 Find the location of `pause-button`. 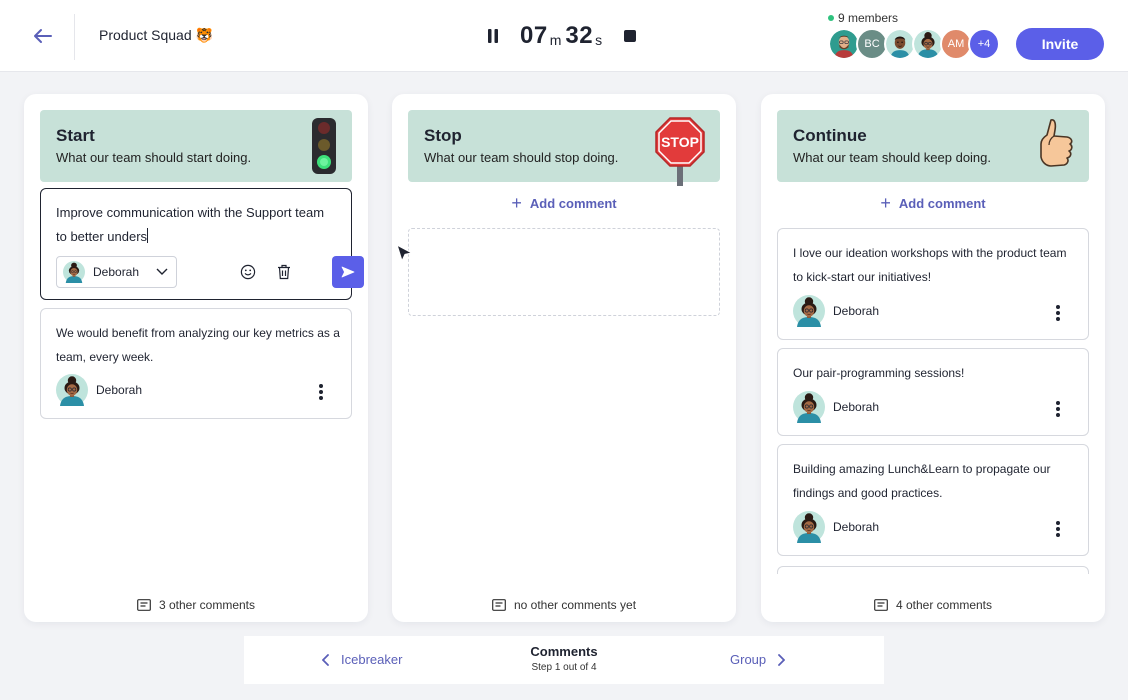

pause-button is located at coordinates (493, 36).